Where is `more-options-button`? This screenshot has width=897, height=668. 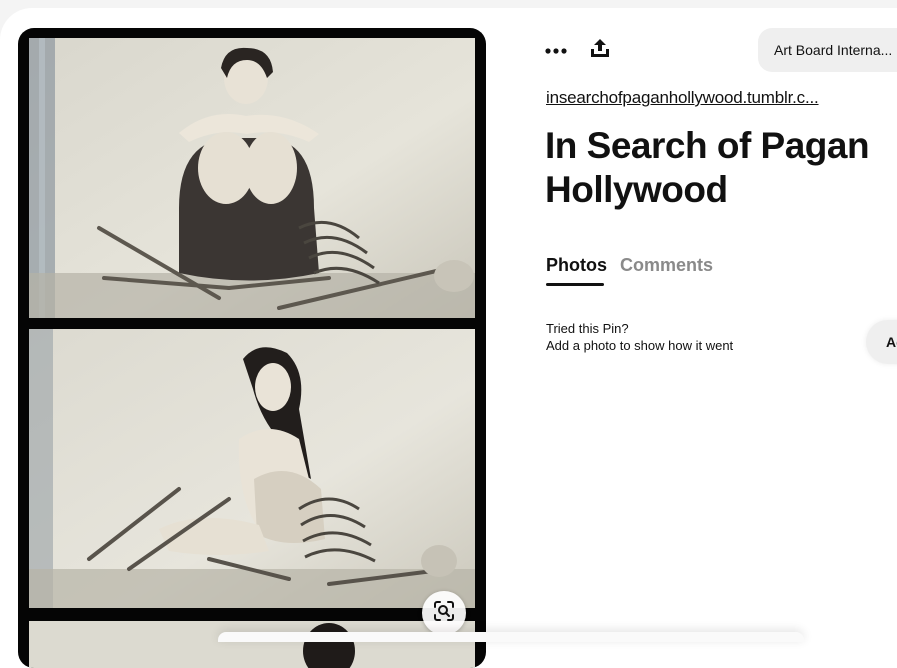 more-options-button is located at coordinates (556, 50).